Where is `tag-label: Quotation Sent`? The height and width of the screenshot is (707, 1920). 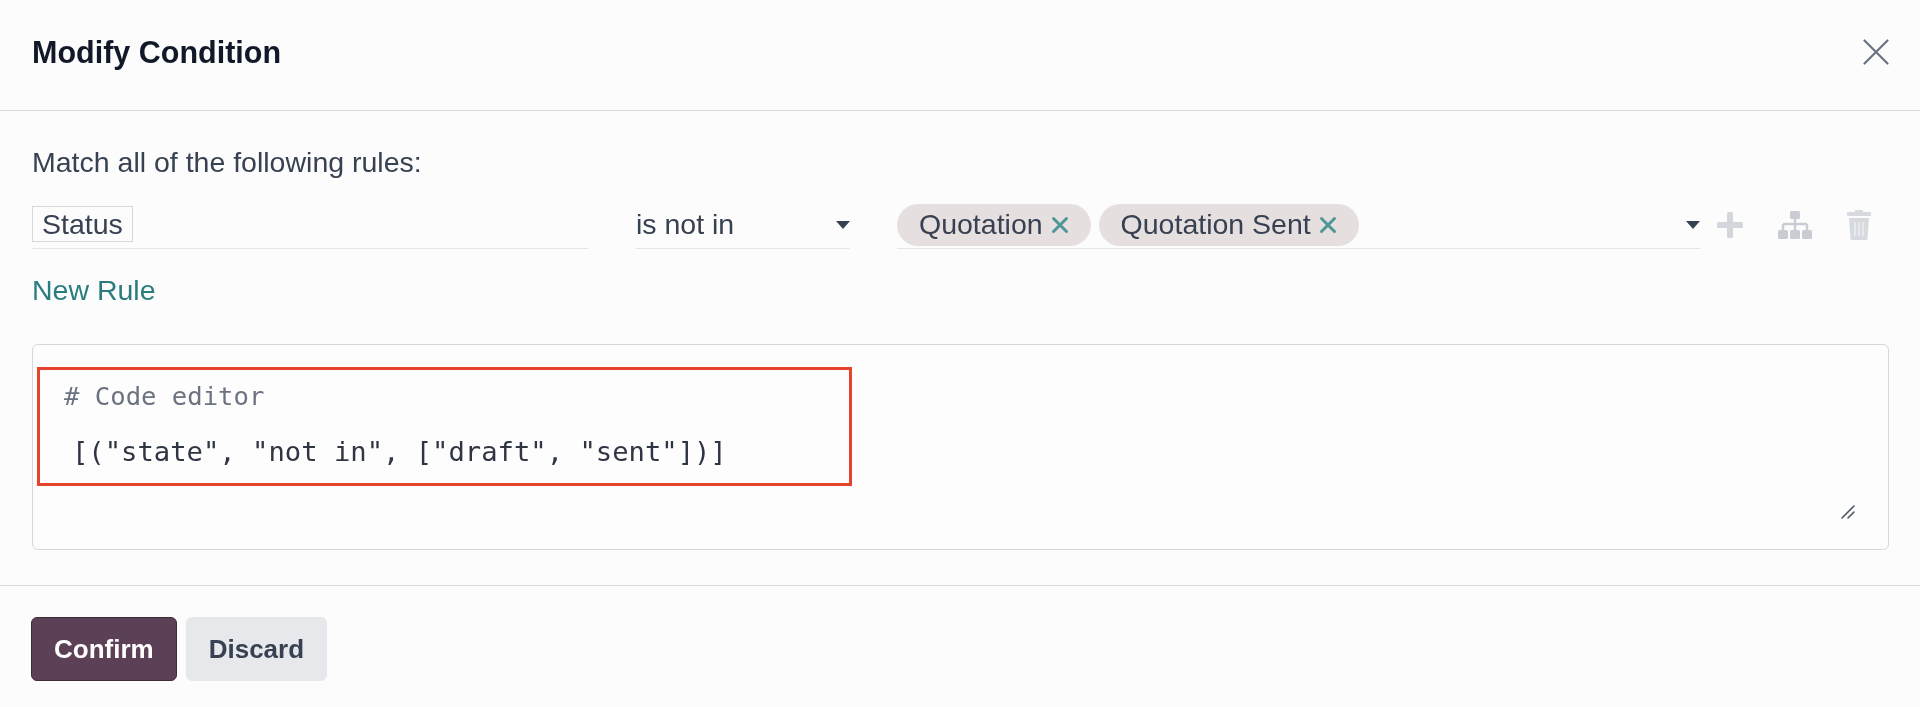
tag-label: Quotation Sent is located at coordinates (1215, 224).